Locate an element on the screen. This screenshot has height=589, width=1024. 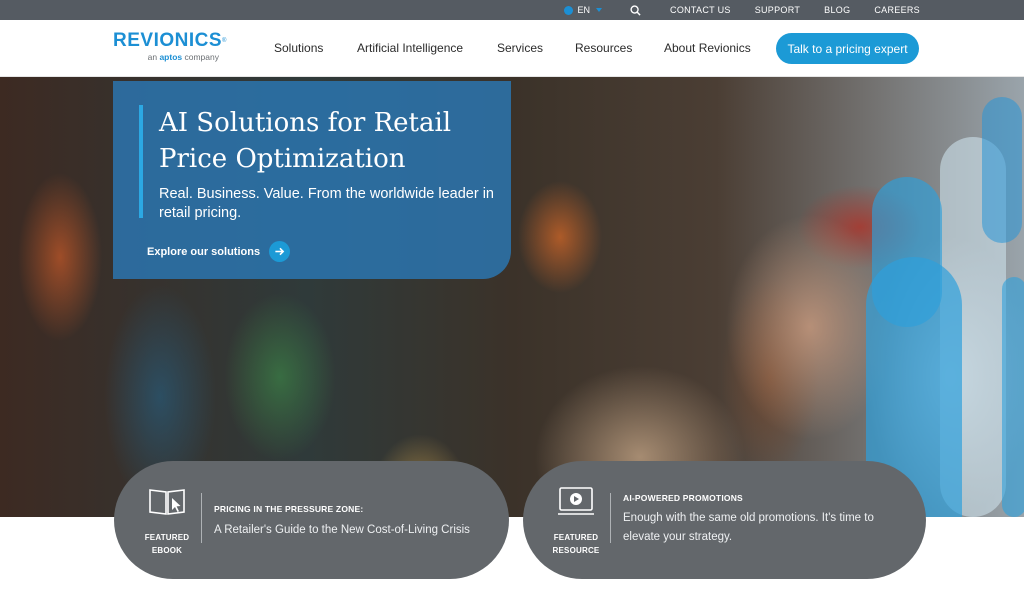
pricing-expert-button: Talk to a pricing expert is located at coordinates (847, 48).